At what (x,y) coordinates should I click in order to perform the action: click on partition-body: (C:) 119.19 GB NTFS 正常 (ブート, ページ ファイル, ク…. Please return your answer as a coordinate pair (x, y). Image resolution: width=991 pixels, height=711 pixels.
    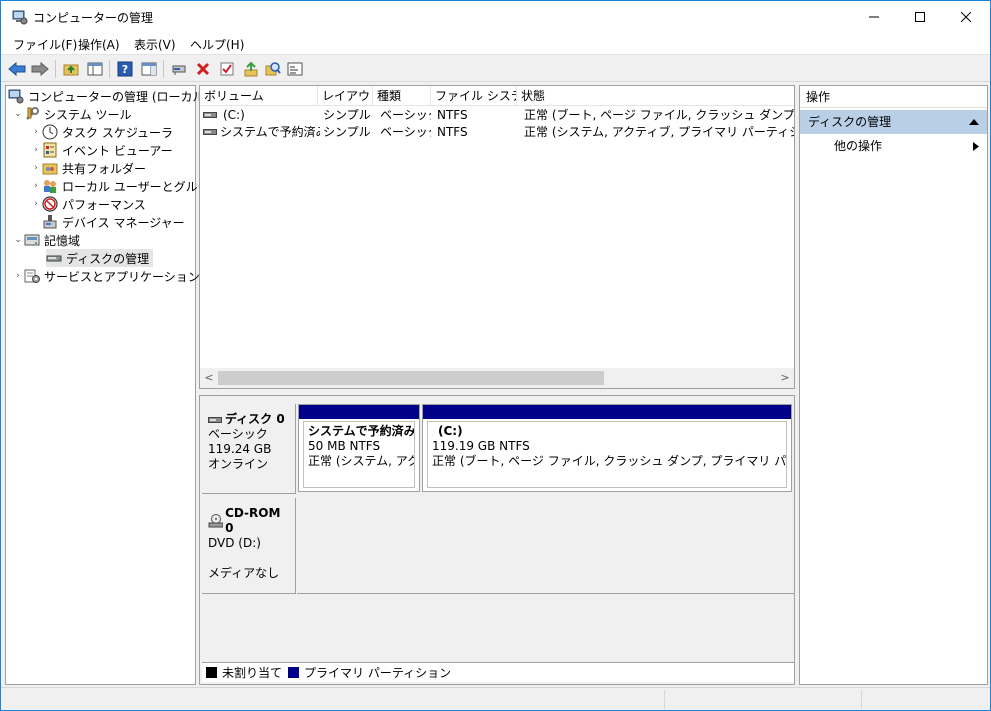
    Looking at the image, I should click on (607, 454).